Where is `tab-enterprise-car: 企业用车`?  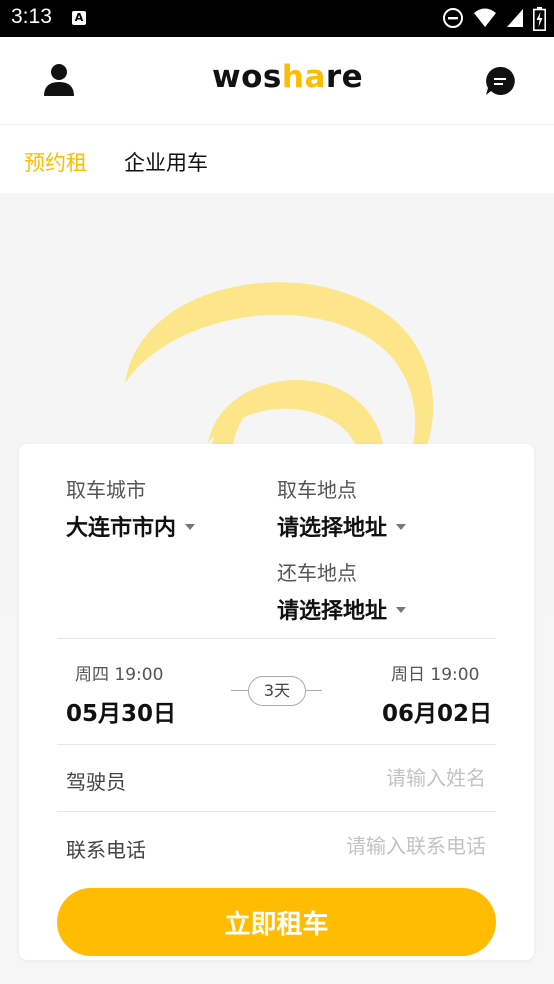 tab-enterprise-car: 企业用车 is located at coordinates (166, 162).